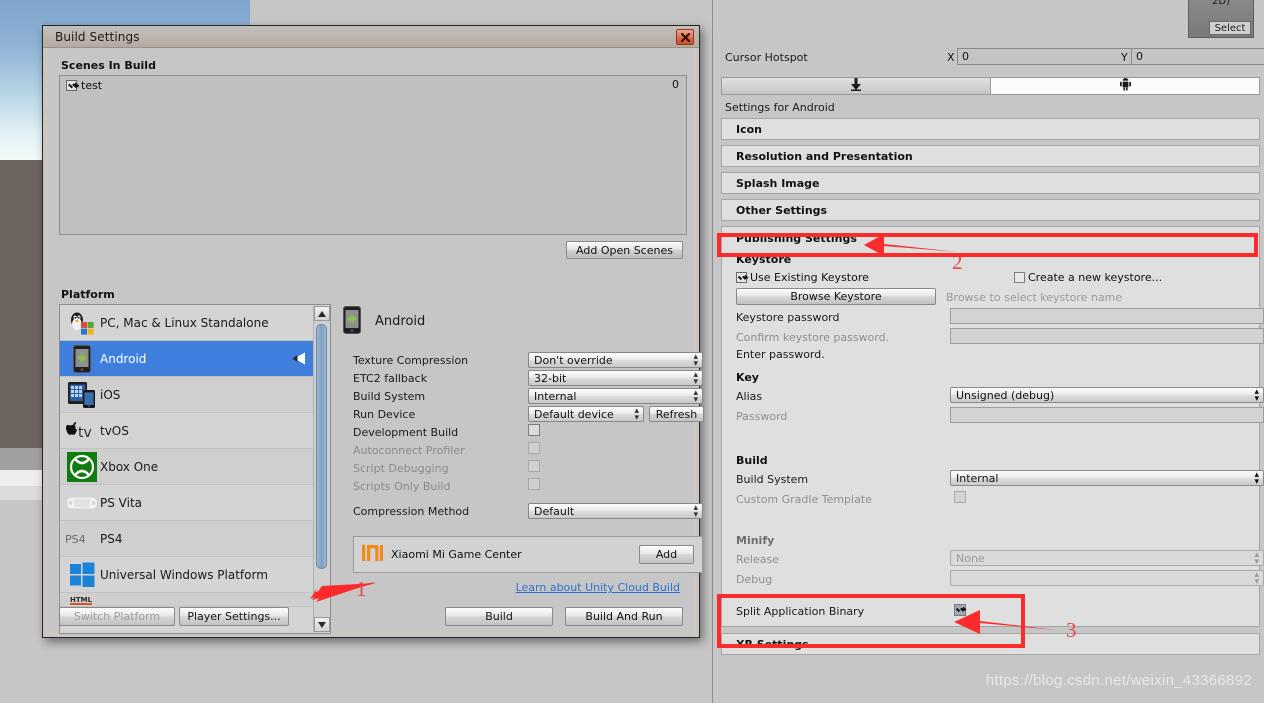  I want to click on fold-splash-image: Splash Image, so click(990, 183).